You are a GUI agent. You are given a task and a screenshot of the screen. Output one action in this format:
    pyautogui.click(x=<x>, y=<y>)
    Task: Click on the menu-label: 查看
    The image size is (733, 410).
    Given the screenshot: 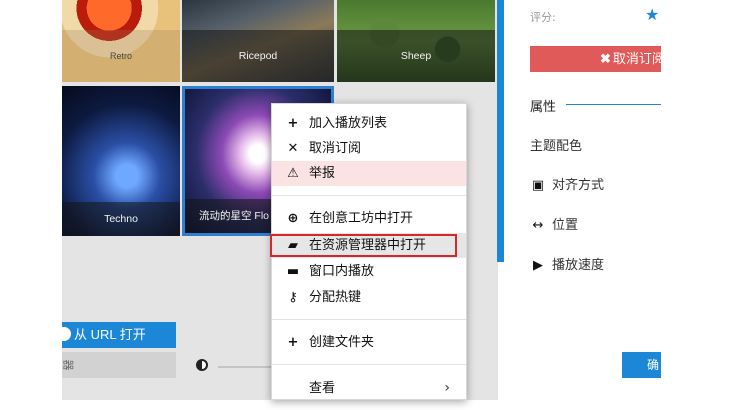 What is the action you would take?
    pyautogui.click(x=322, y=388)
    